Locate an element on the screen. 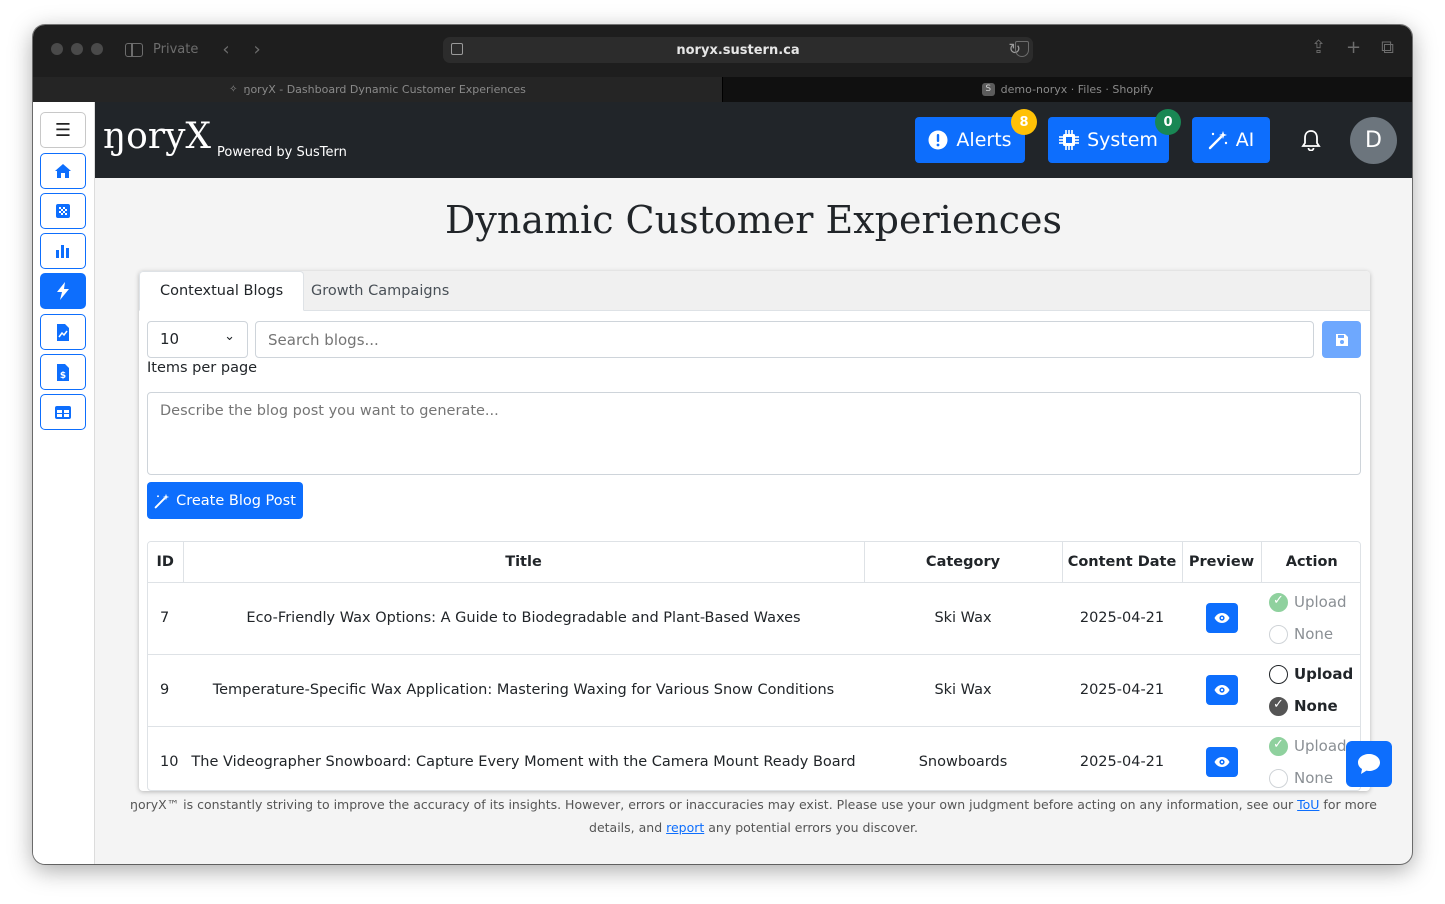 This screenshot has width=1445, height=904. sidebar-item-tables is located at coordinates (63, 412).